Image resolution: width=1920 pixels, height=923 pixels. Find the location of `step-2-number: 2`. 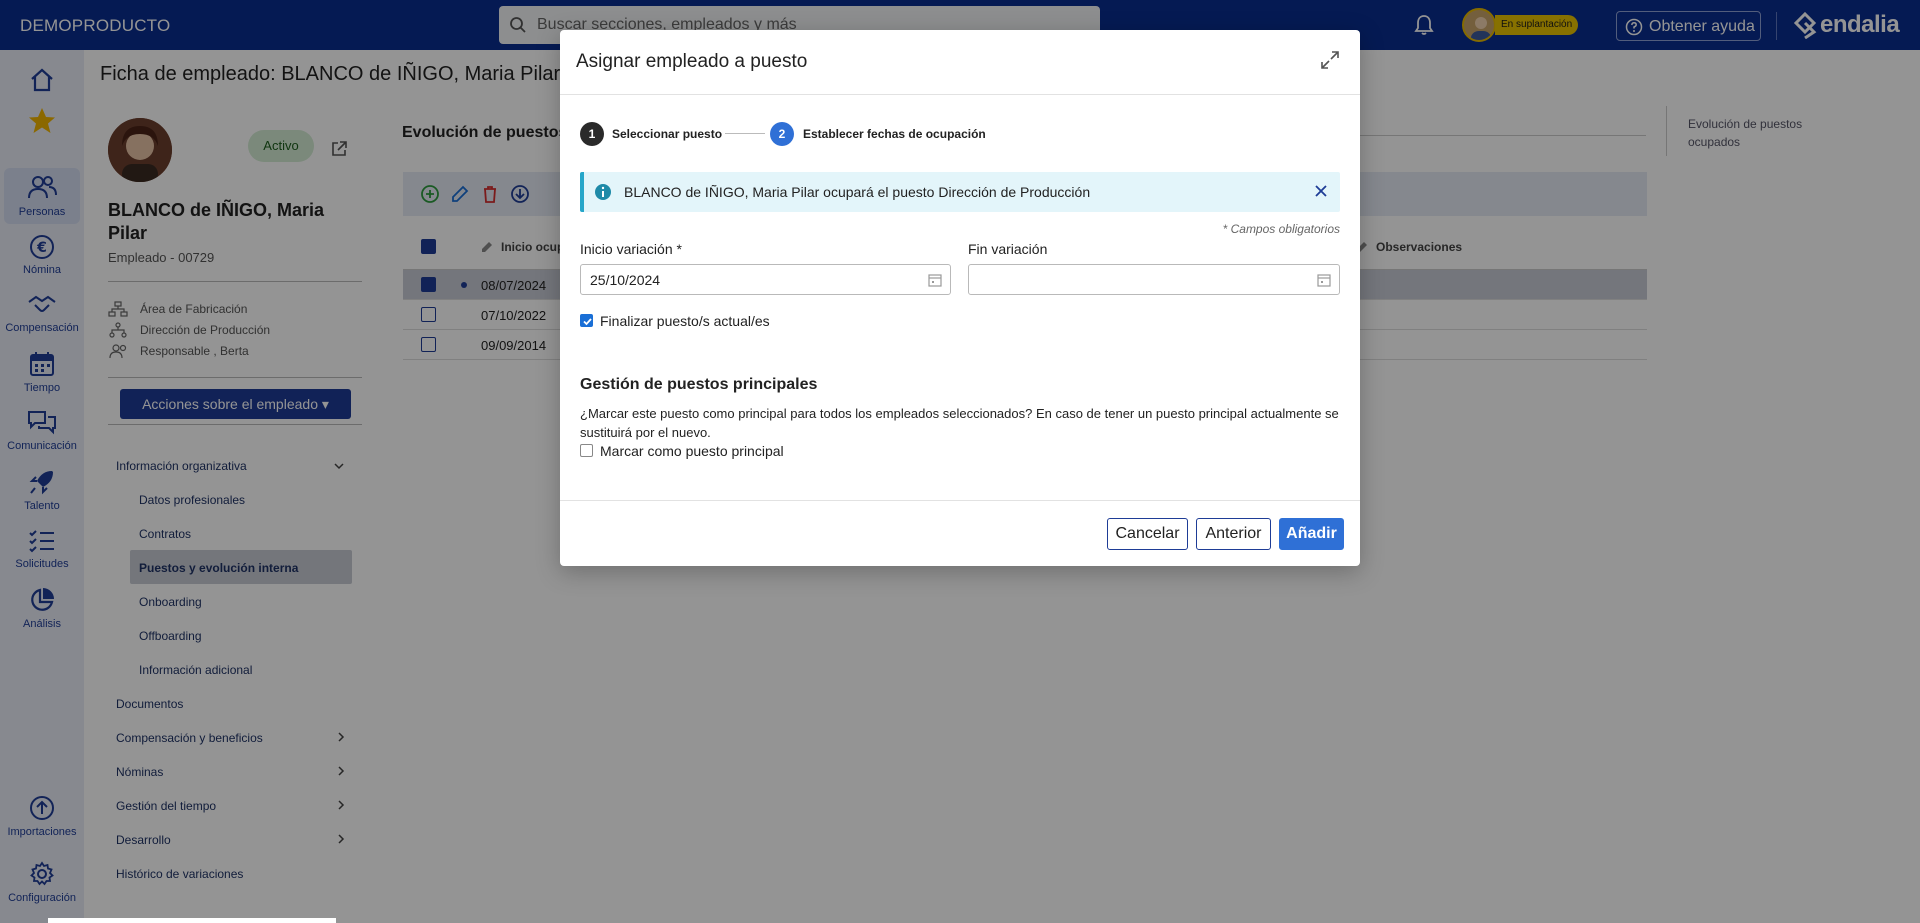

step-2-number: 2 is located at coordinates (782, 134).